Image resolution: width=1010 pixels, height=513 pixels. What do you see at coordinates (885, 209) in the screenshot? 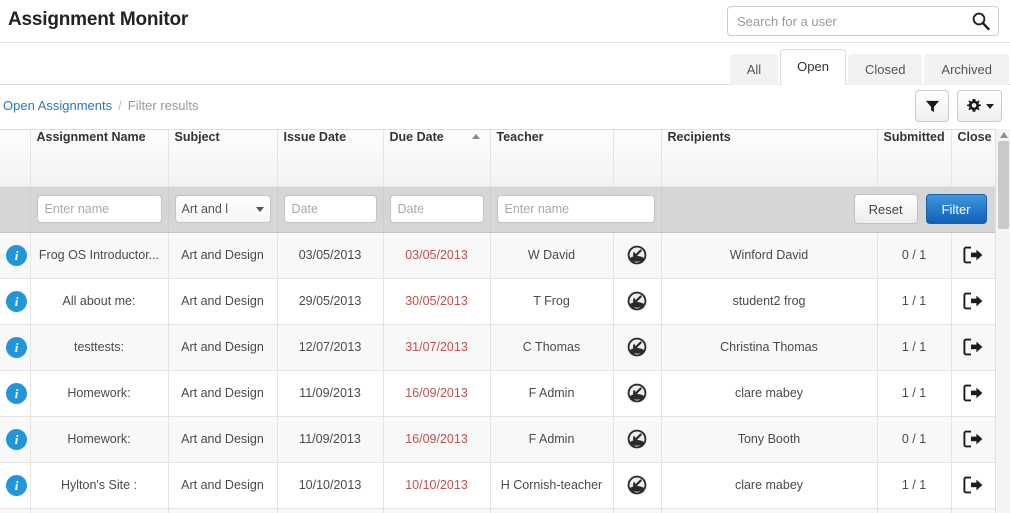
I see `reset-button: Reset` at bounding box center [885, 209].